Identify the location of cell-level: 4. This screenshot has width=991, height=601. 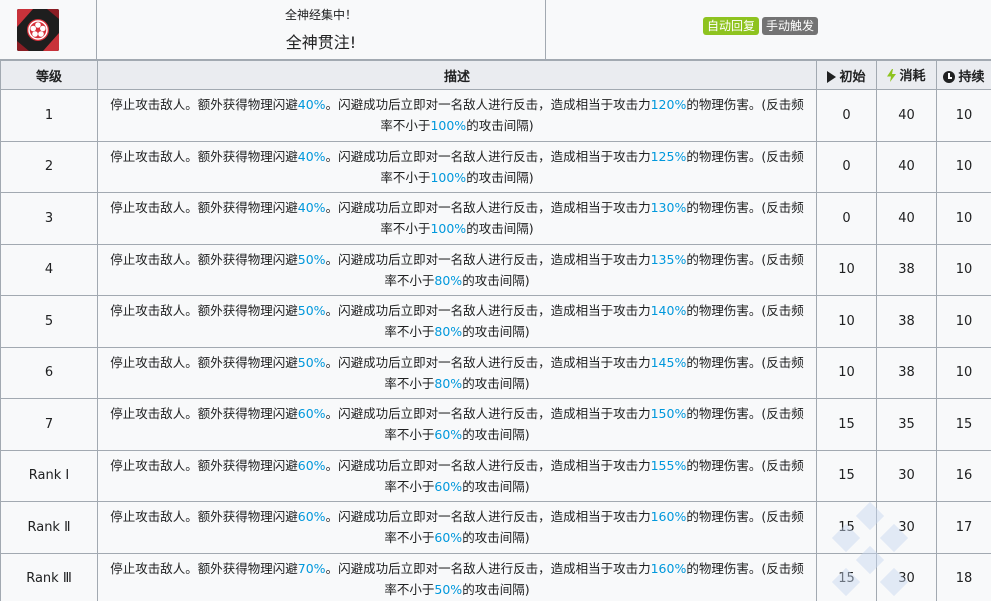
(49, 269).